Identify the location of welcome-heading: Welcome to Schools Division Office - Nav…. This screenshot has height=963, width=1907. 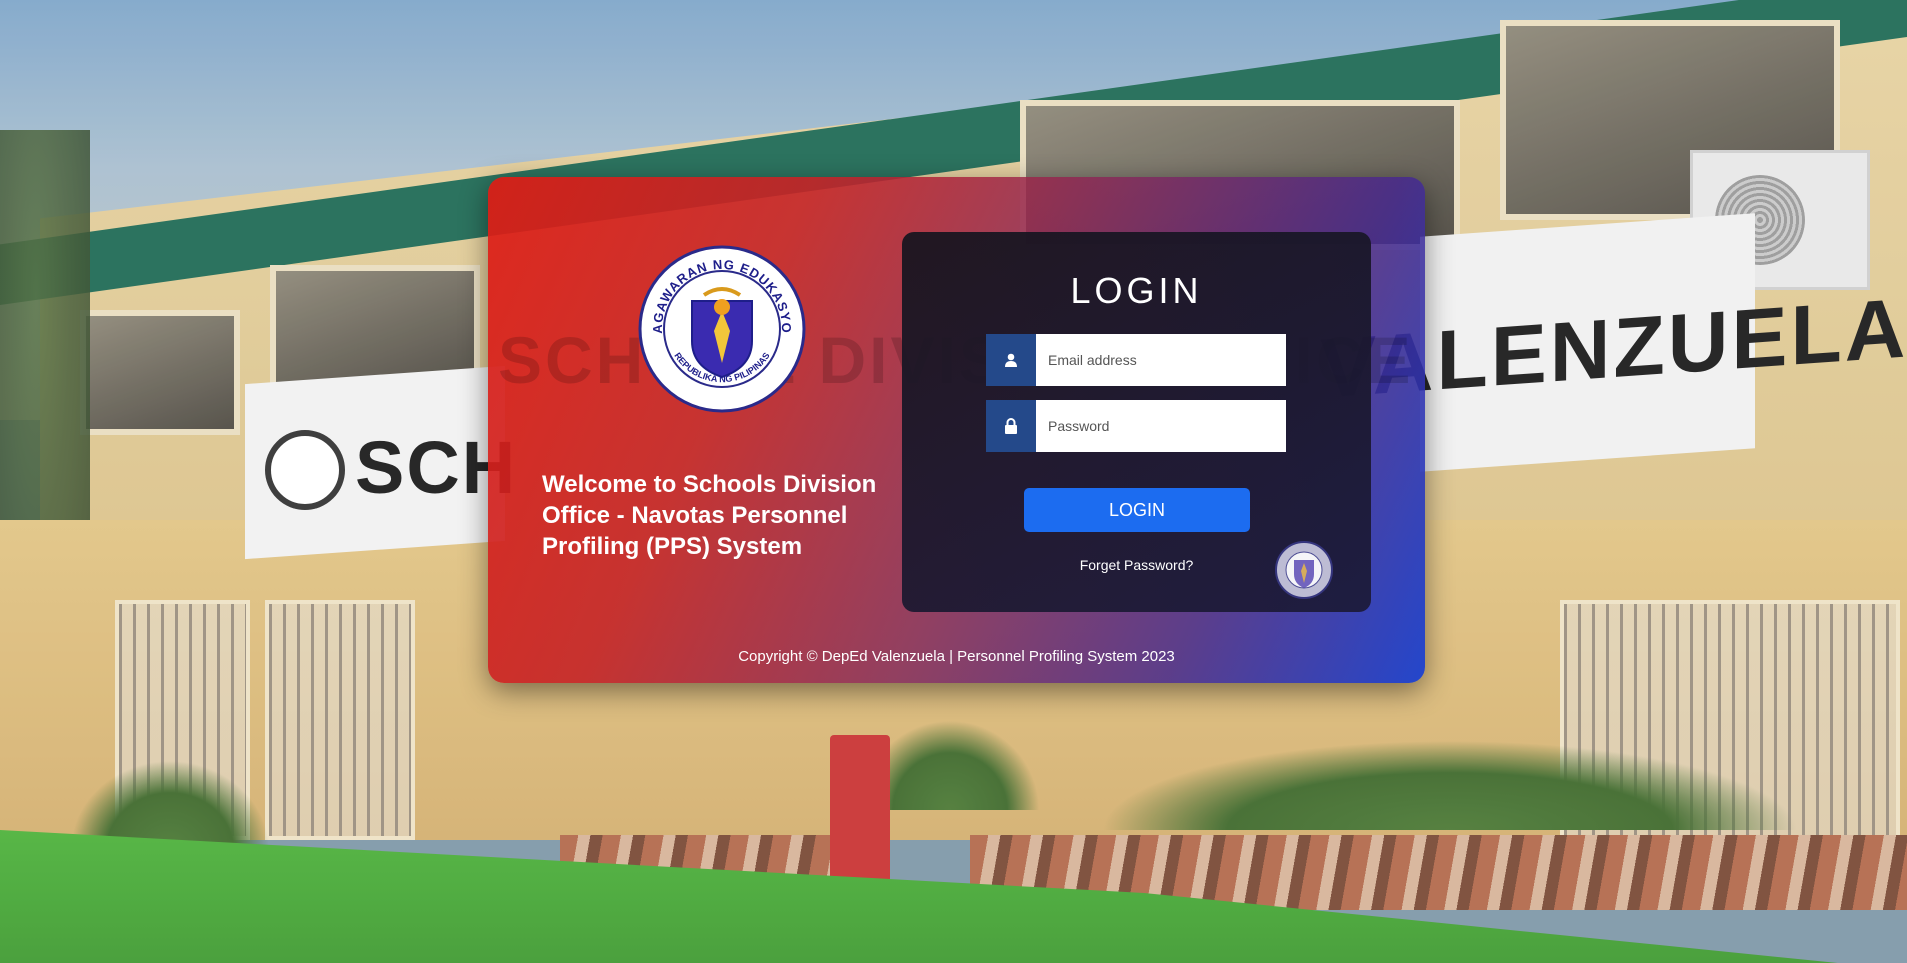
(709, 515).